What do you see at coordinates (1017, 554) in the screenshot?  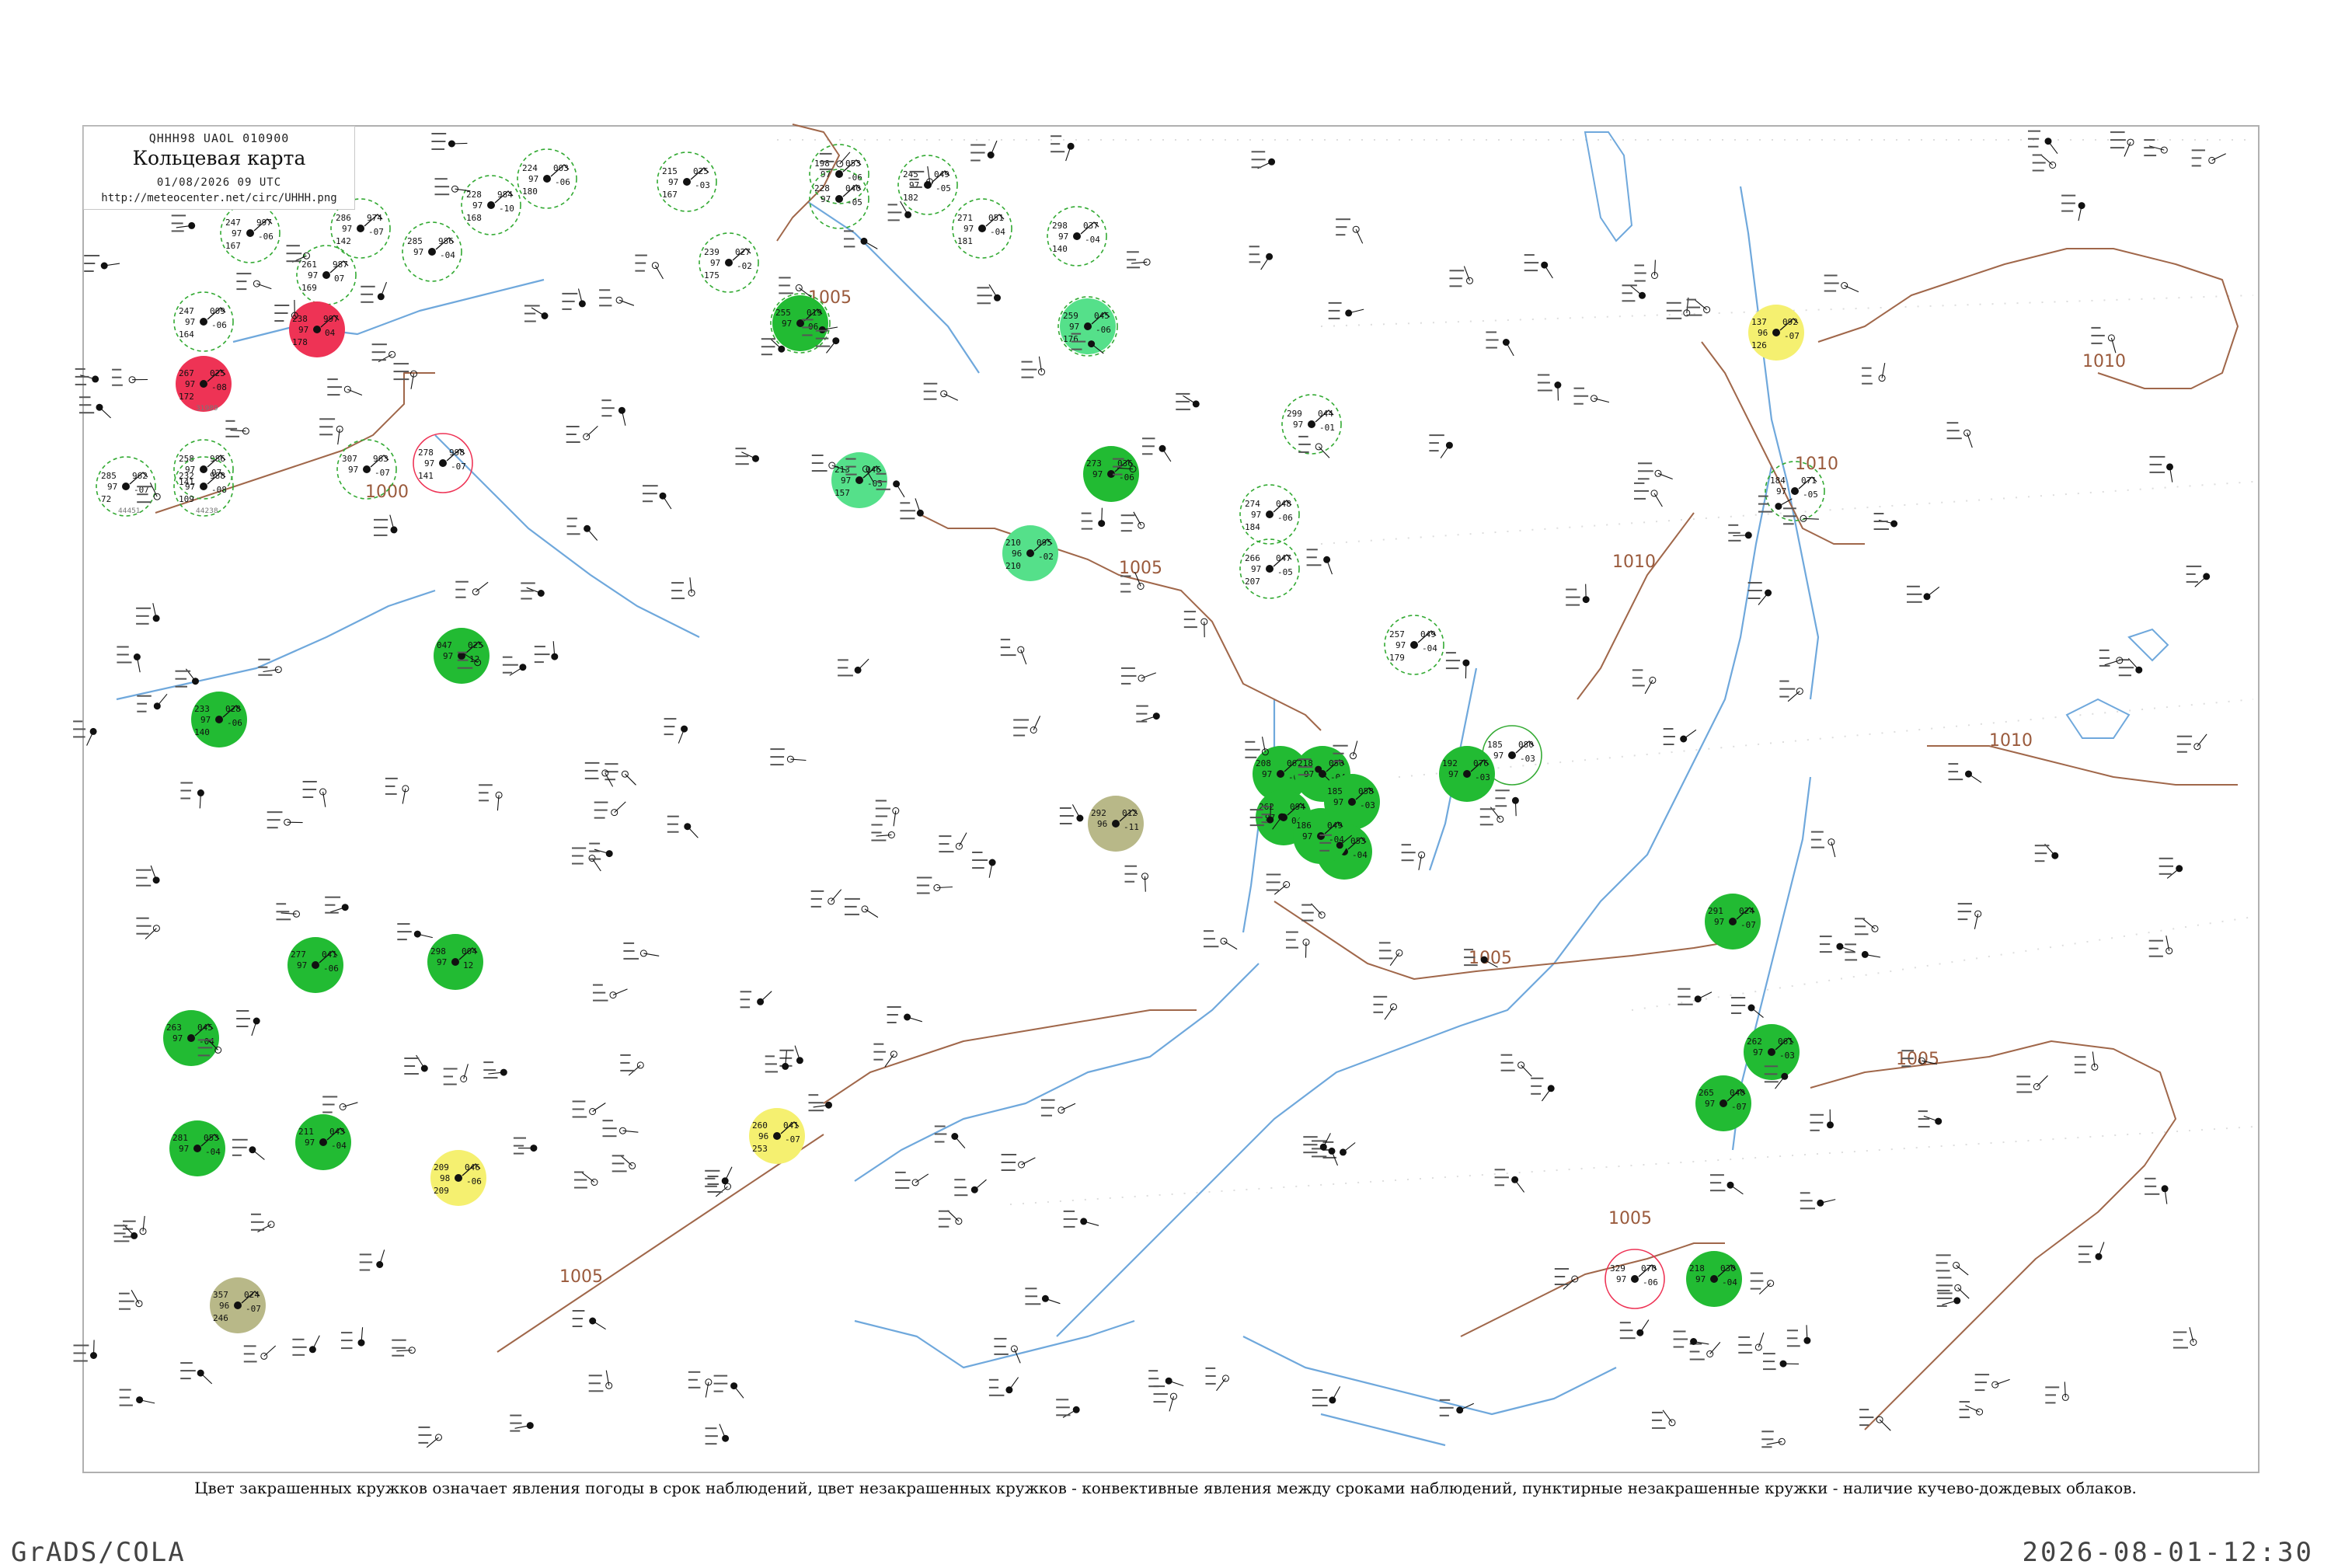 I see `station-visibility: 96` at bounding box center [1017, 554].